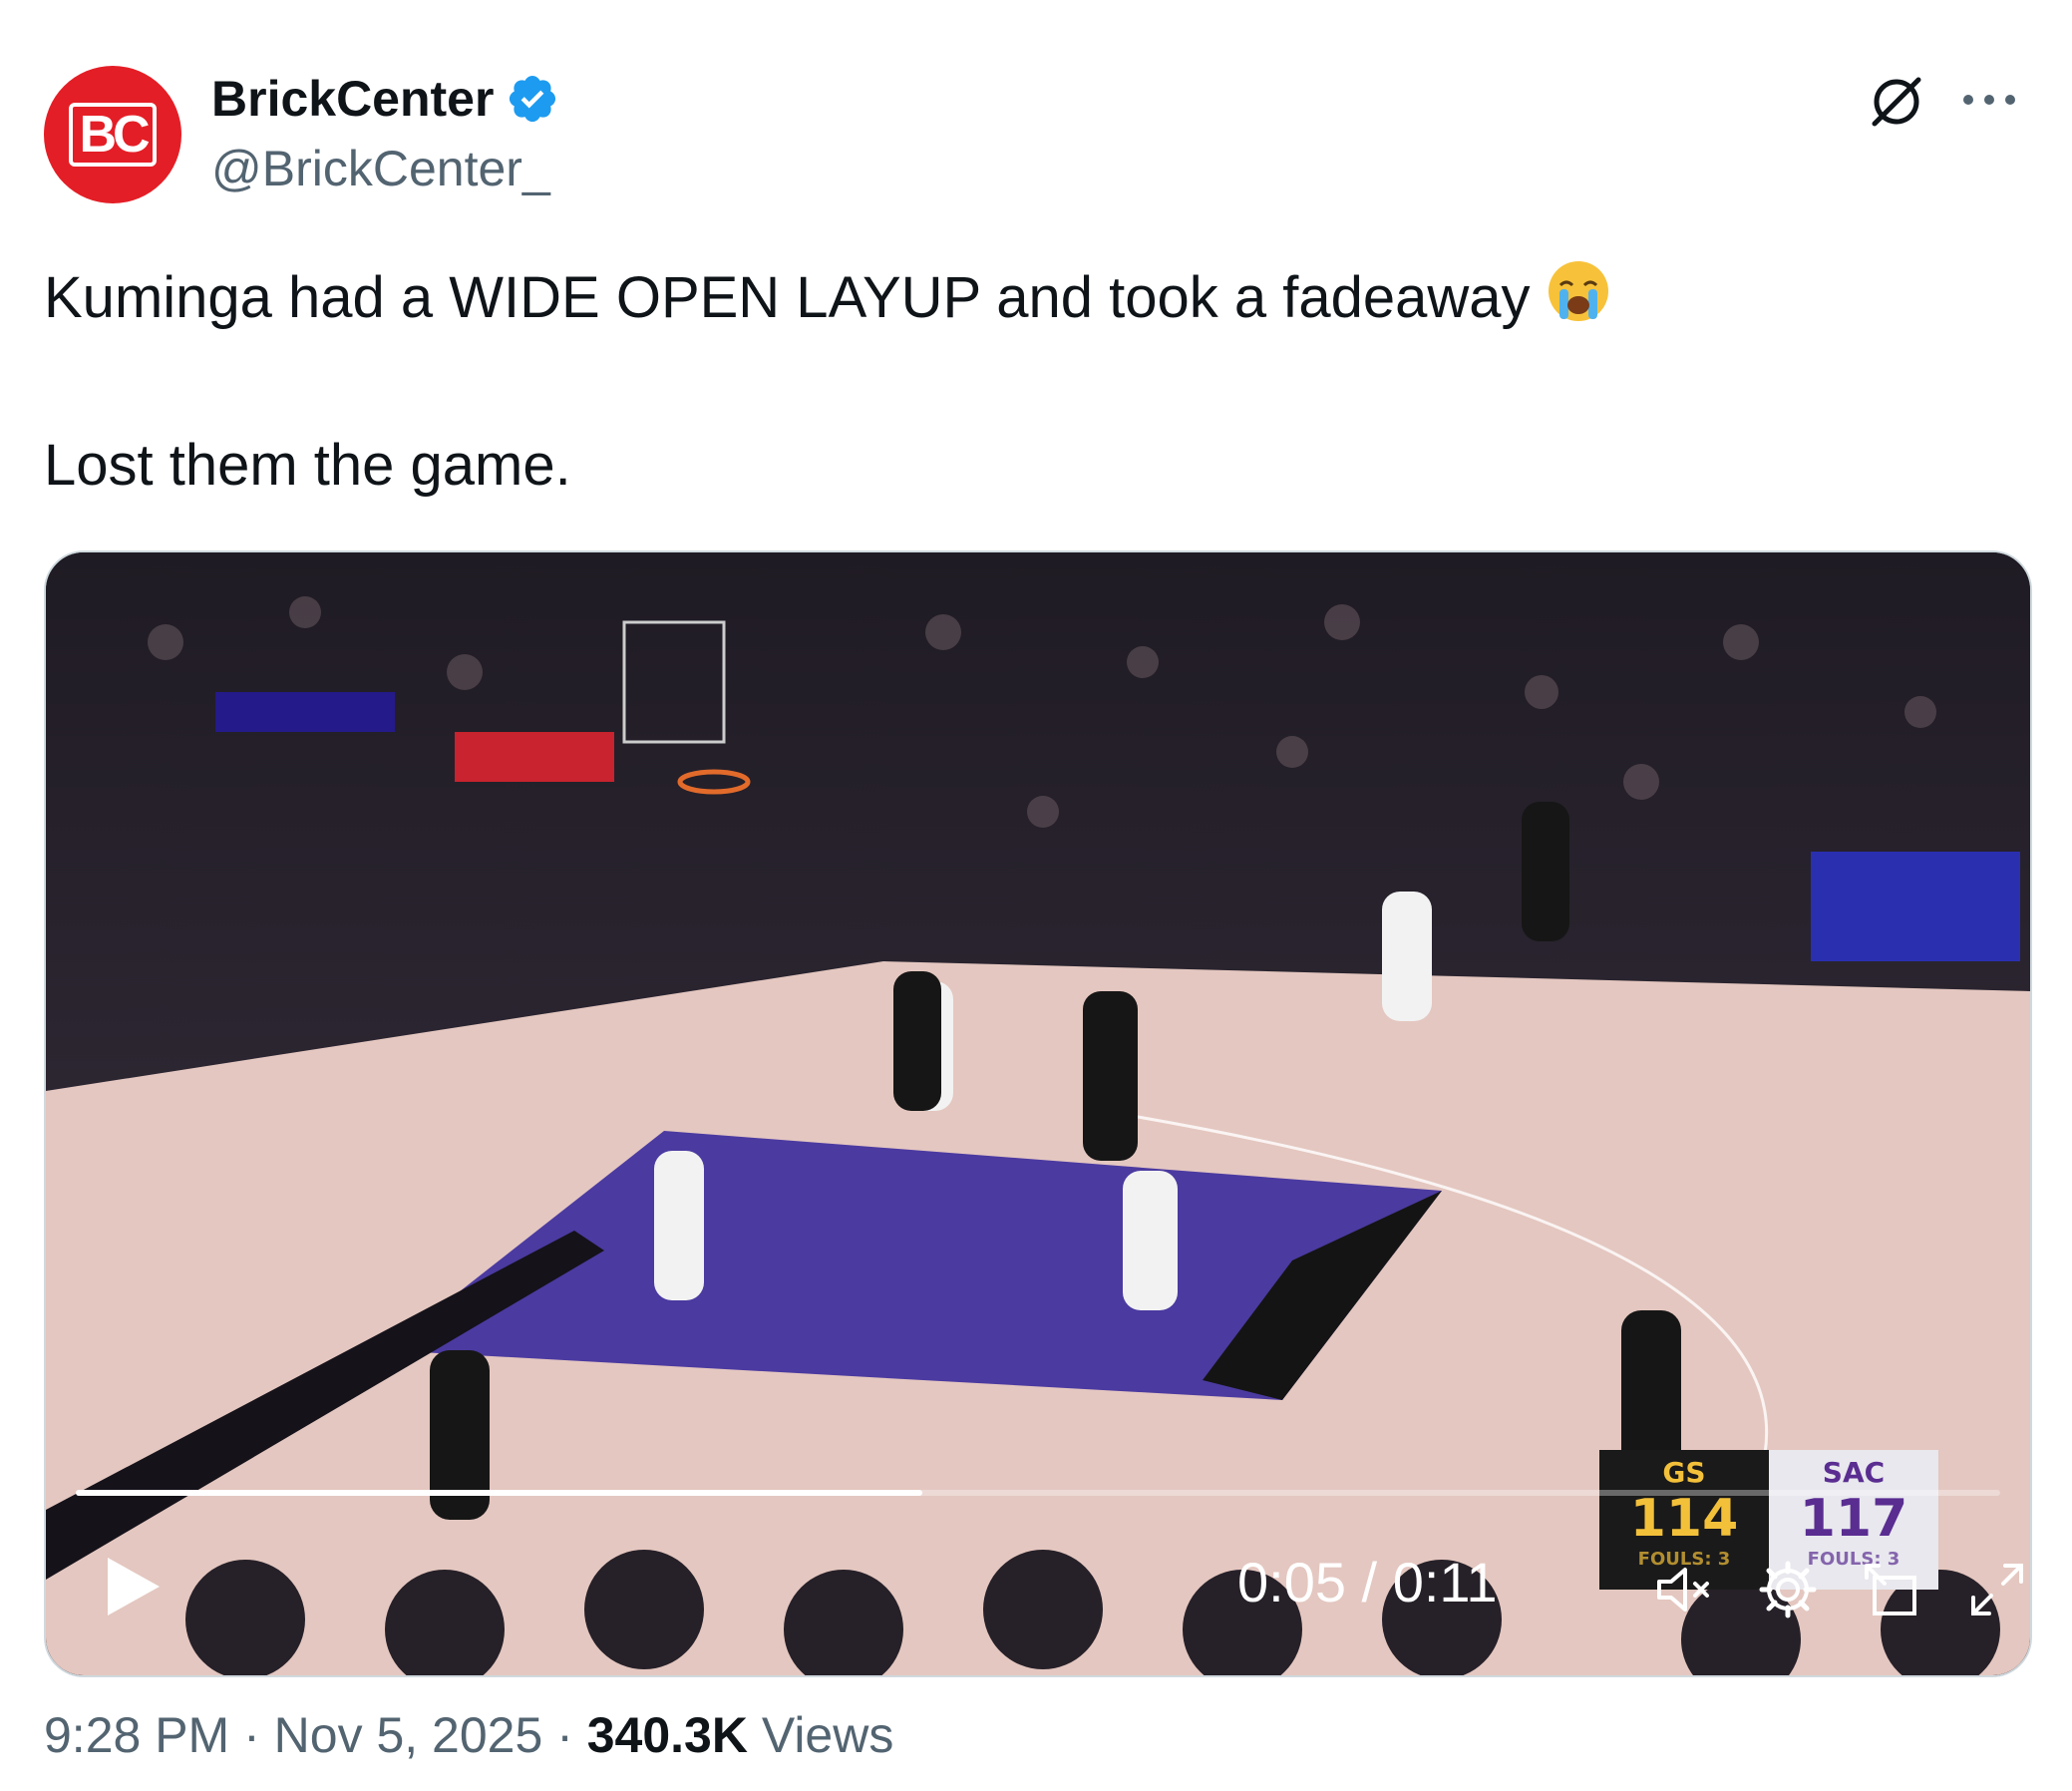  Describe the element at coordinates (500, 1493) in the screenshot. I see `video-progress-fill` at that location.